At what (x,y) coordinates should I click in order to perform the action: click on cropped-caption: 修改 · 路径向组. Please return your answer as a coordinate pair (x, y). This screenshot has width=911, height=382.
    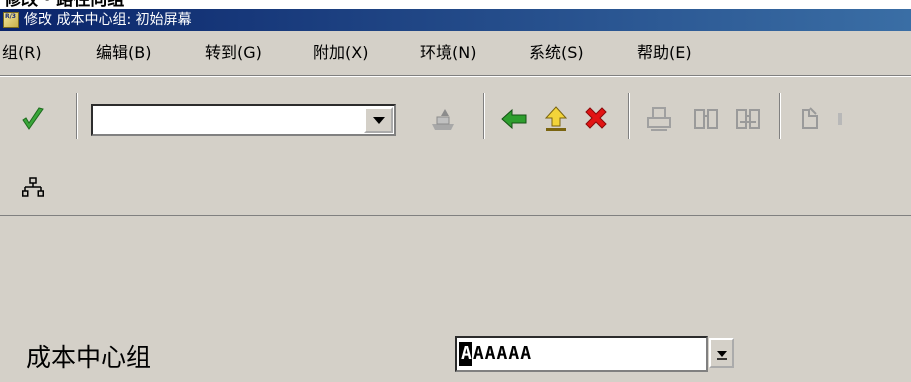
    Looking at the image, I should click on (455, 4).